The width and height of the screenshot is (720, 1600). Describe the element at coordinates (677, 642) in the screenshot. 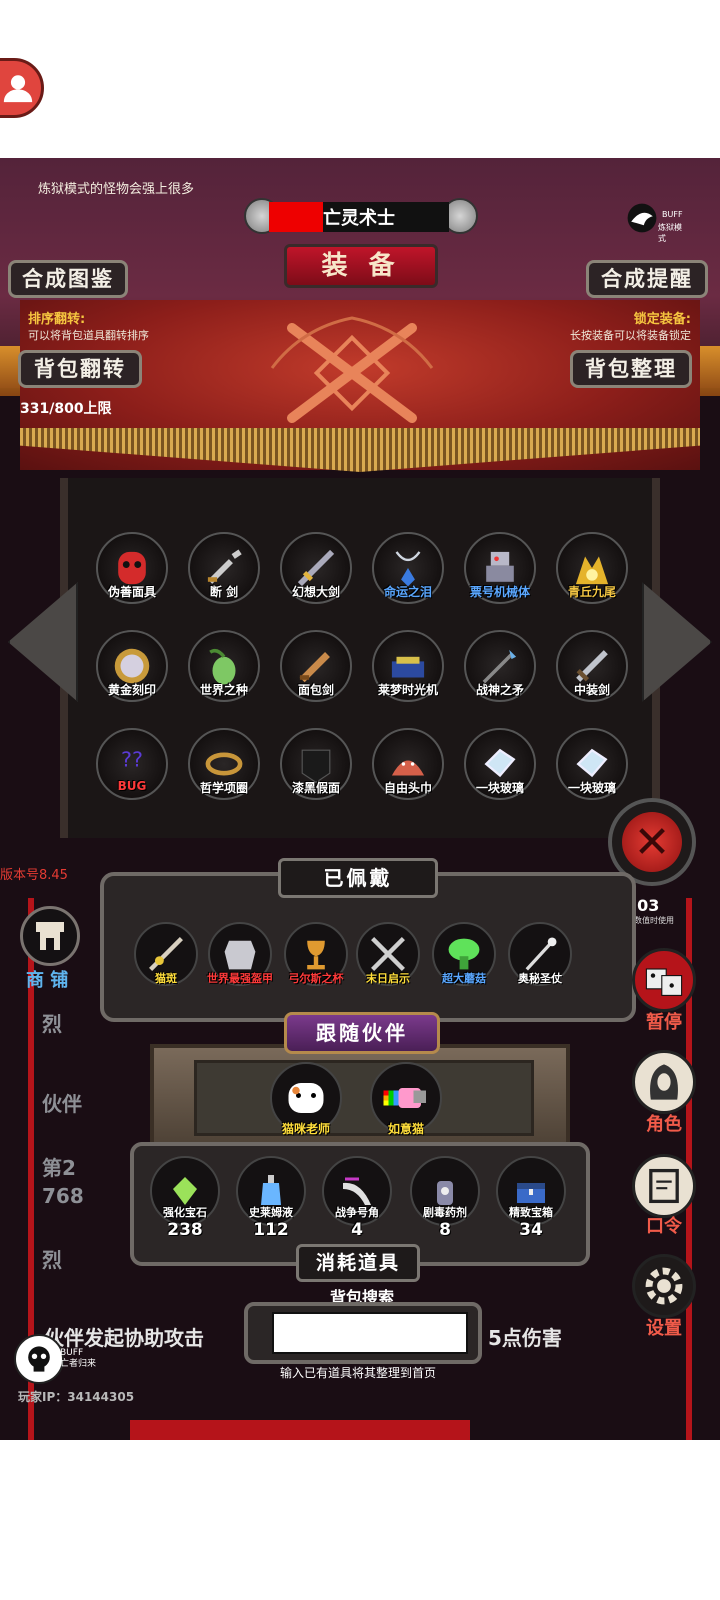

I see `next-page-arrow` at that location.